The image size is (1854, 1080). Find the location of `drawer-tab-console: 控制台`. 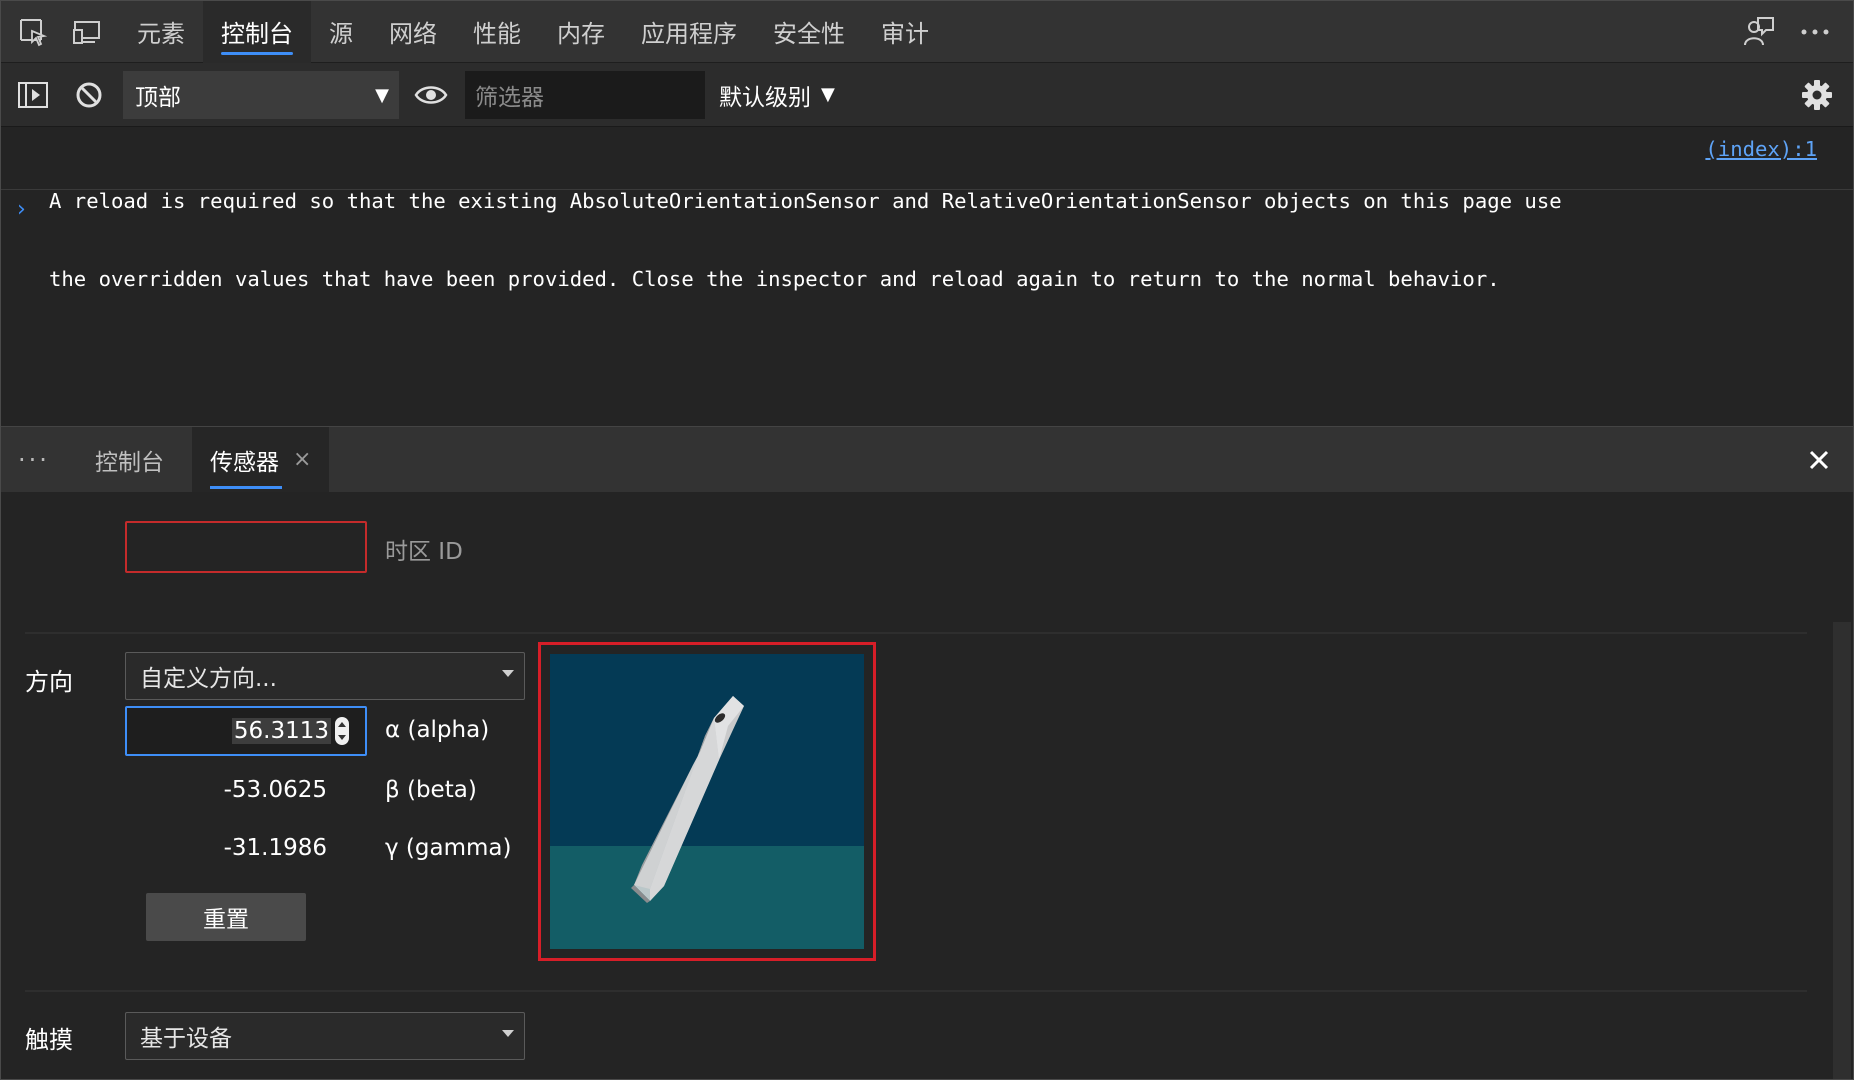

drawer-tab-console: 控制台 is located at coordinates (129, 460).